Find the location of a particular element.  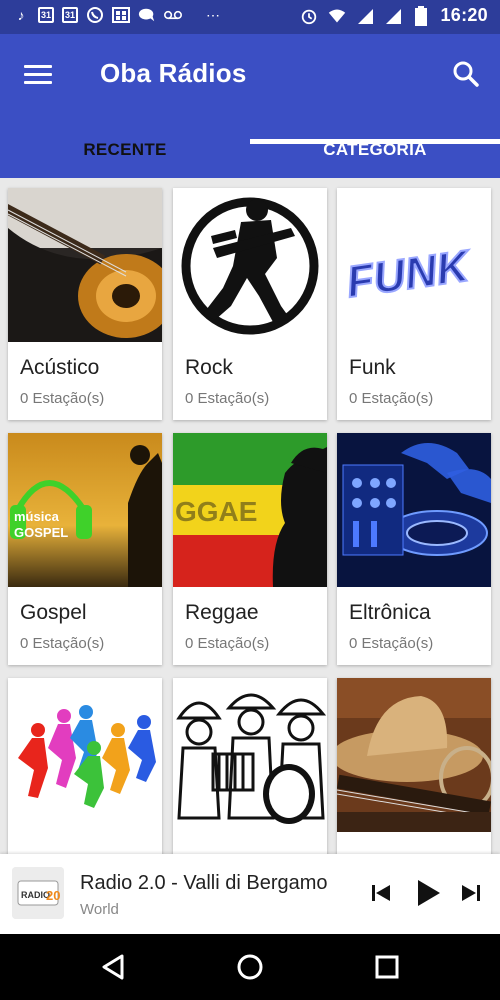

category-card-rock: Rock 0 Estação(s) is located at coordinates (250, 304).